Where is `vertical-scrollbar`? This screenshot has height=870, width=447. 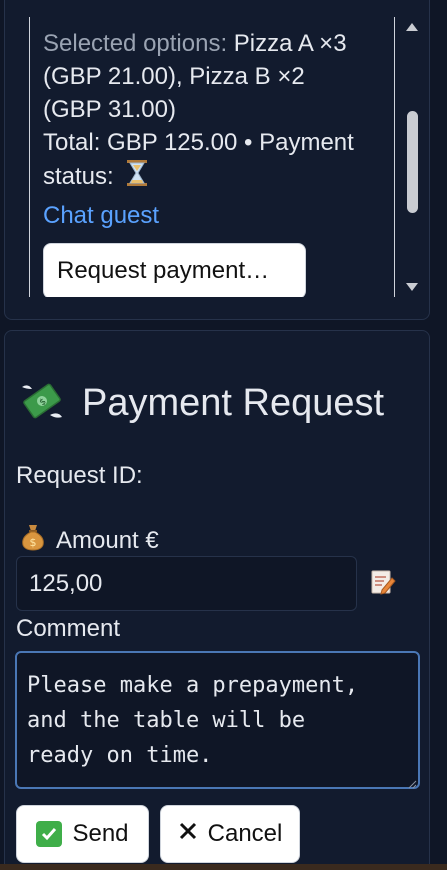 vertical-scrollbar is located at coordinates (412, 157).